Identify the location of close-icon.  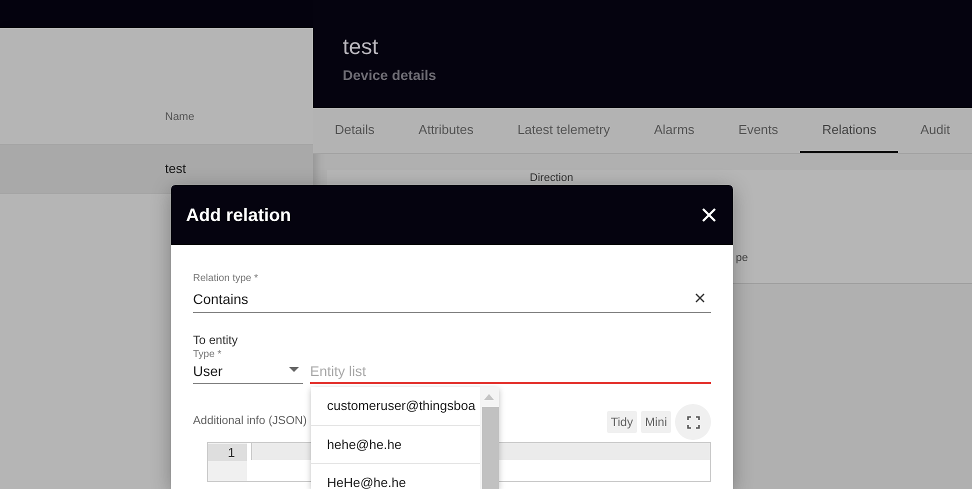
(709, 215).